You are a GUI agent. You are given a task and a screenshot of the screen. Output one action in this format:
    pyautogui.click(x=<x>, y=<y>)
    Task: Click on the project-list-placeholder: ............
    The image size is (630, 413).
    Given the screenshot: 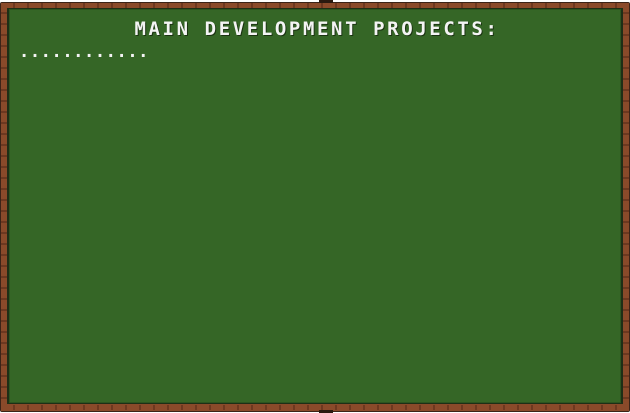 What is the action you would take?
    pyautogui.click(x=84, y=52)
    